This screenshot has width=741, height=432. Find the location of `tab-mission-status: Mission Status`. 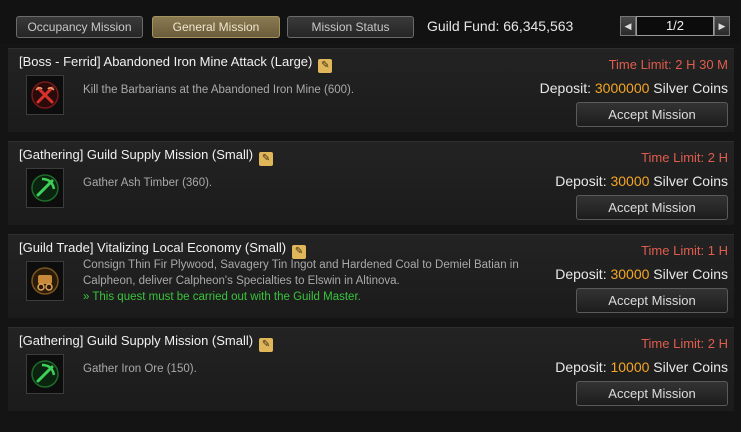

tab-mission-status: Mission Status is located at coordinates (350, 27).